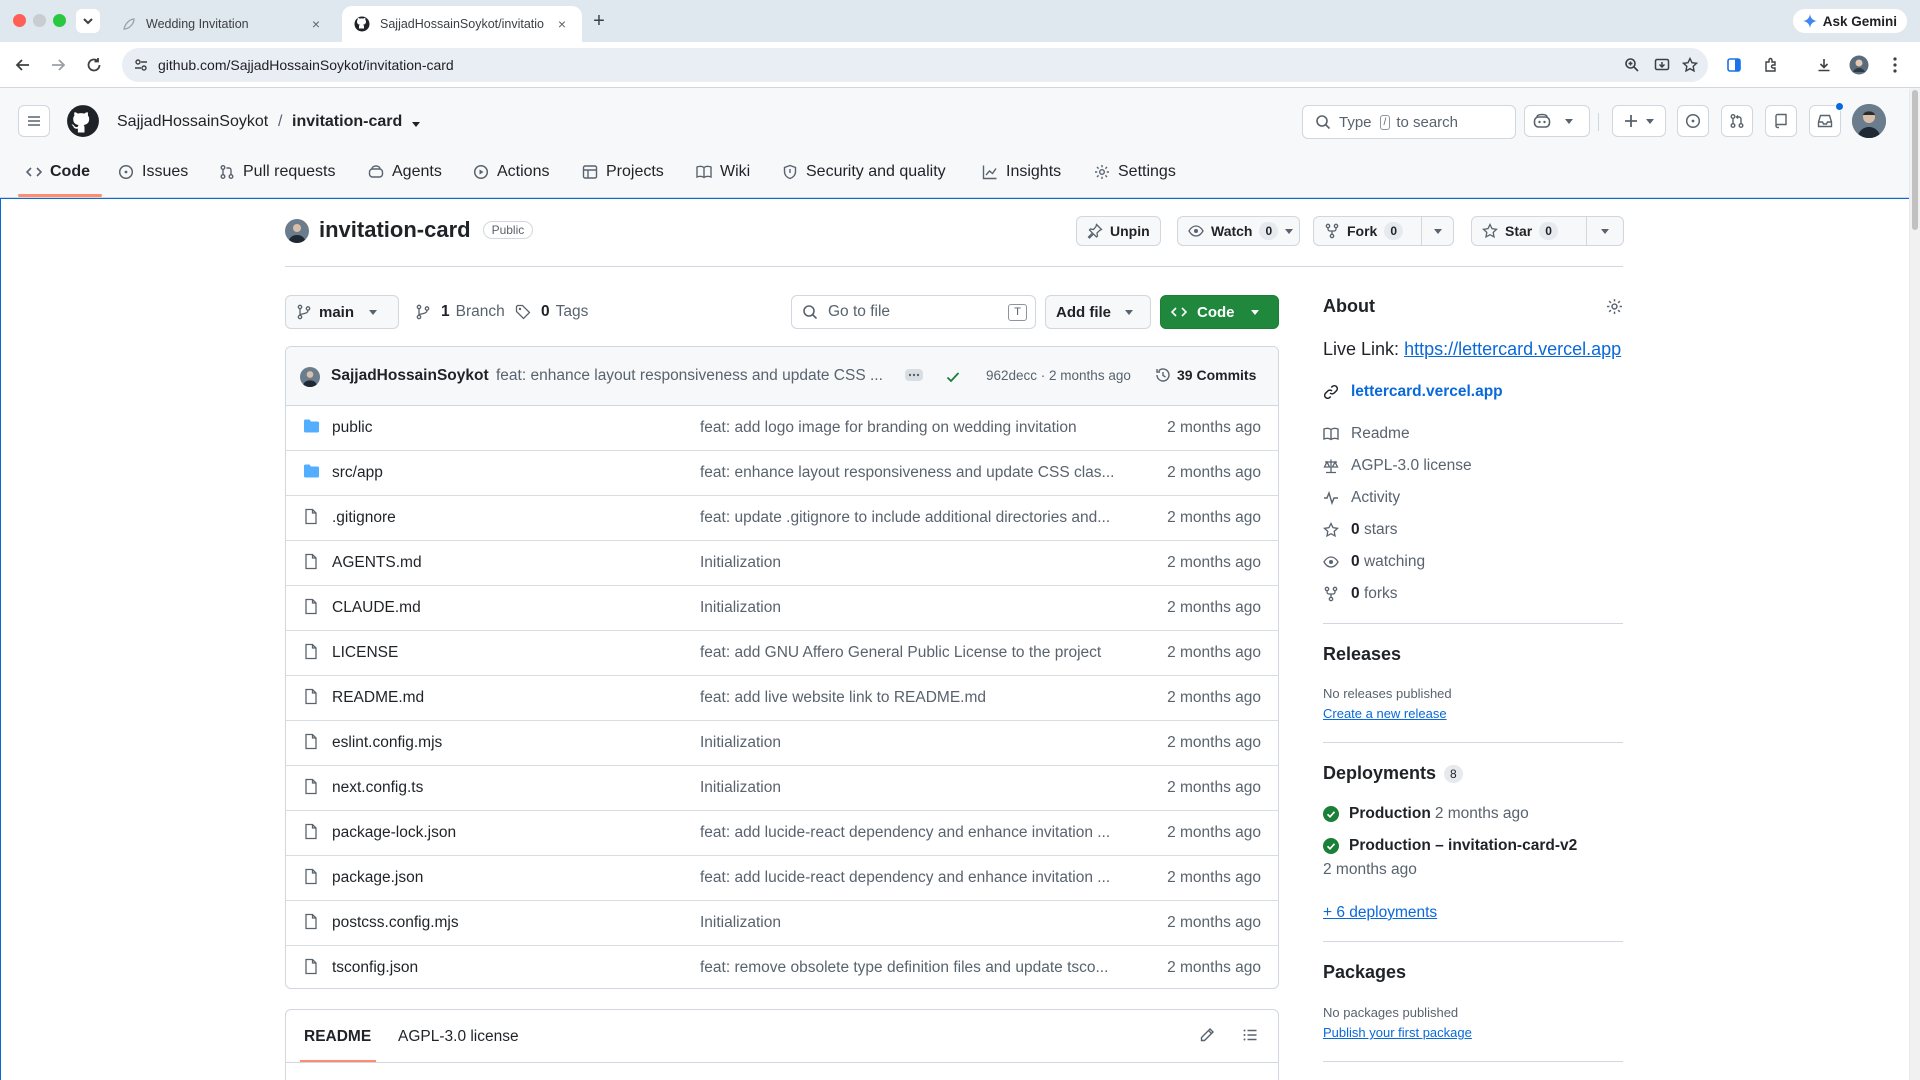  What do you see at coordinates (34, 121) in the screenshot?
I see `menu-button` at bounding box center [34, 121].